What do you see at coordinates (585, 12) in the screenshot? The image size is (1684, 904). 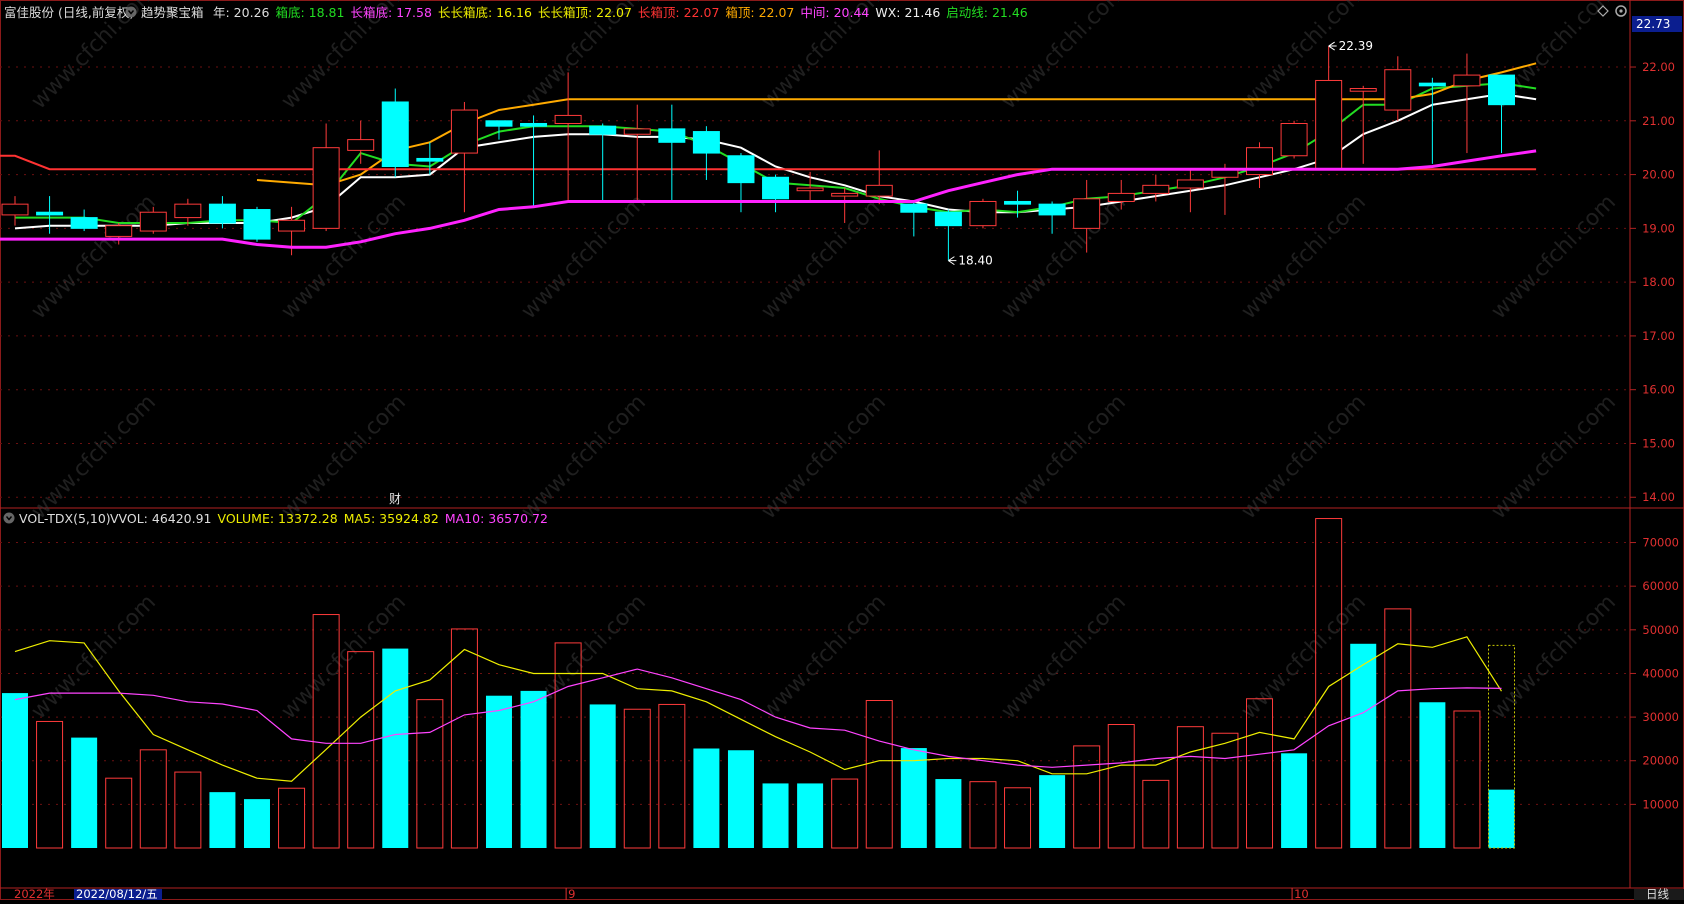 I see `indicator-value-4: 长长箱顶: 22.07` at bounding box center [585, 12].